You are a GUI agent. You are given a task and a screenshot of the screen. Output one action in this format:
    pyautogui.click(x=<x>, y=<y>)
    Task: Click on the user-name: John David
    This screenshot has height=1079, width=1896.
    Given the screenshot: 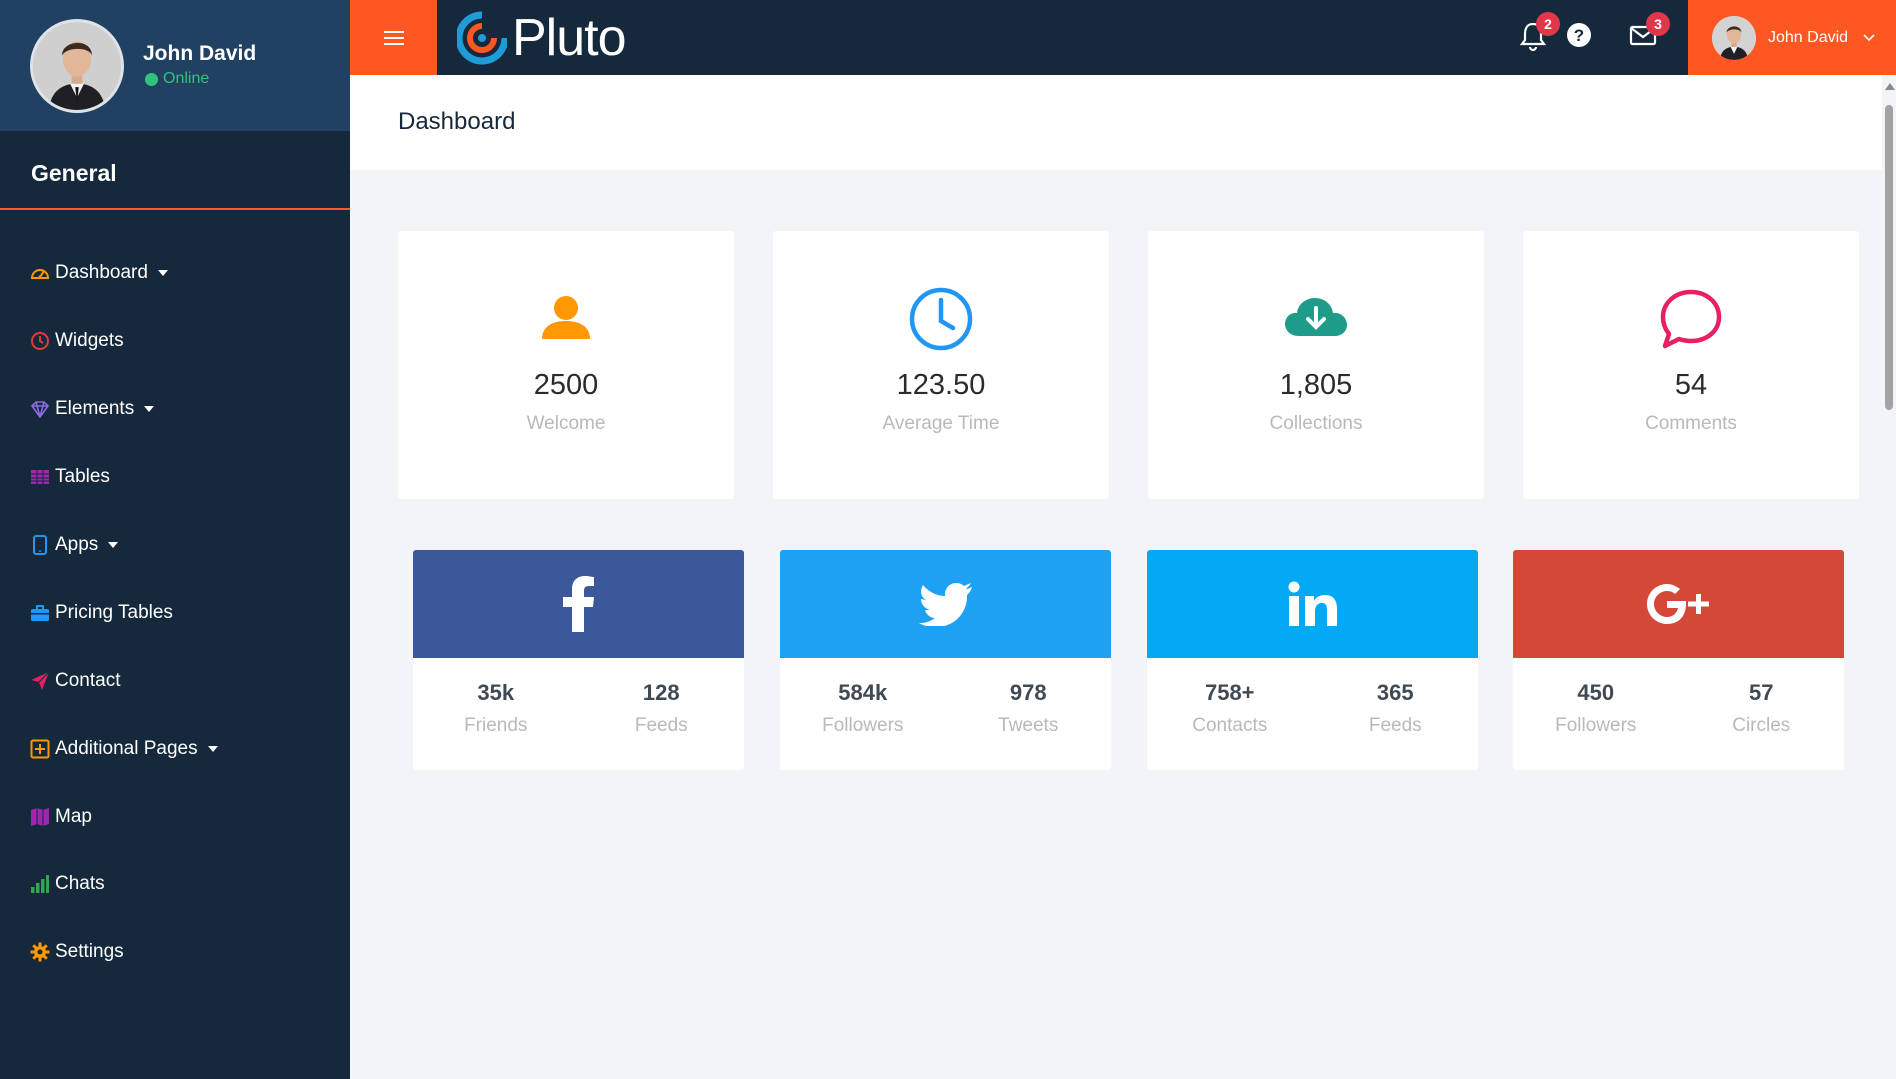 What is the action you would take?
    pyautogui.click(x=1808, y=37)
    